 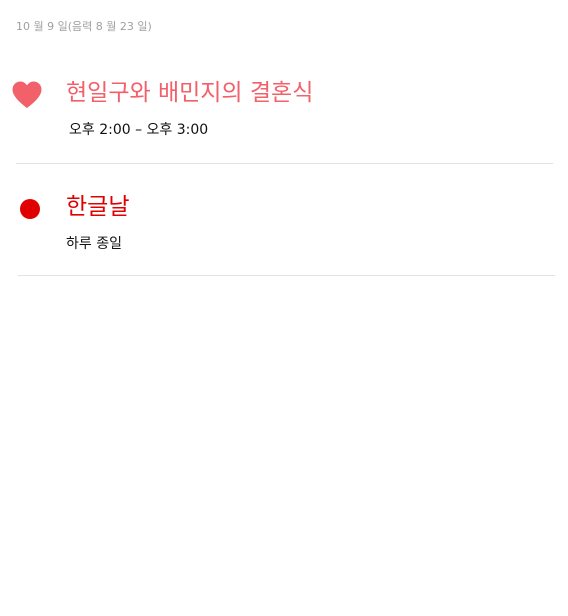 What do you see at coordinates (190, 93) in the screenshot?
I see `event-title: 현일구와 배민지의 결혼식` at bounding box center [190, 93].